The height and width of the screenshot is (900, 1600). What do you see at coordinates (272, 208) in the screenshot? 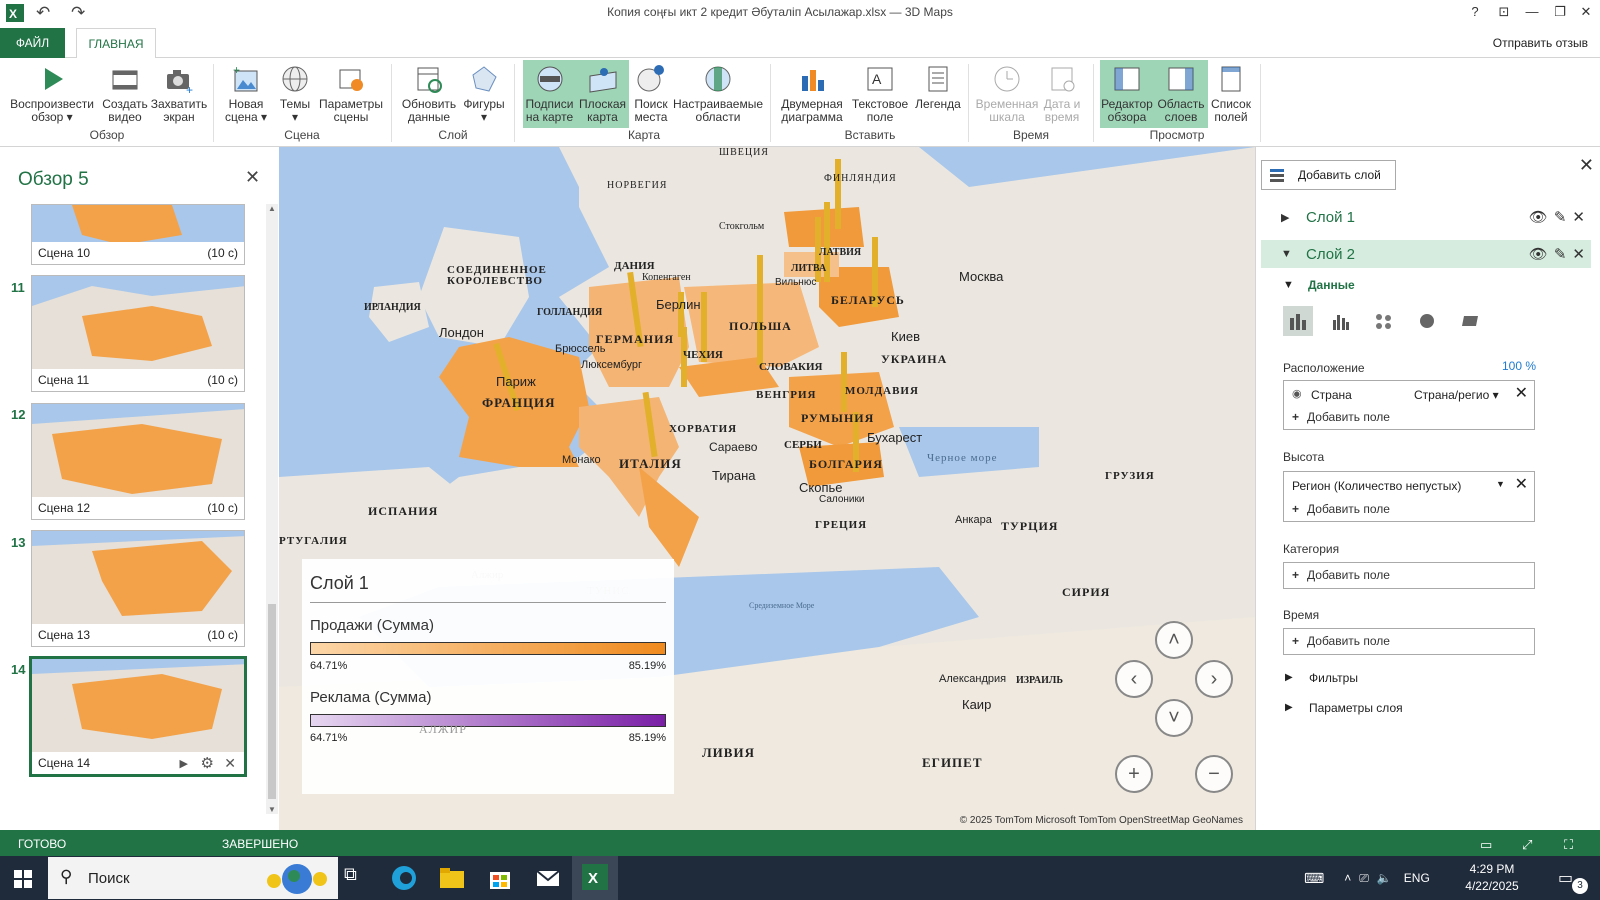
I see `scroll-up-icon: ▲` at bounding box center [272, 208].